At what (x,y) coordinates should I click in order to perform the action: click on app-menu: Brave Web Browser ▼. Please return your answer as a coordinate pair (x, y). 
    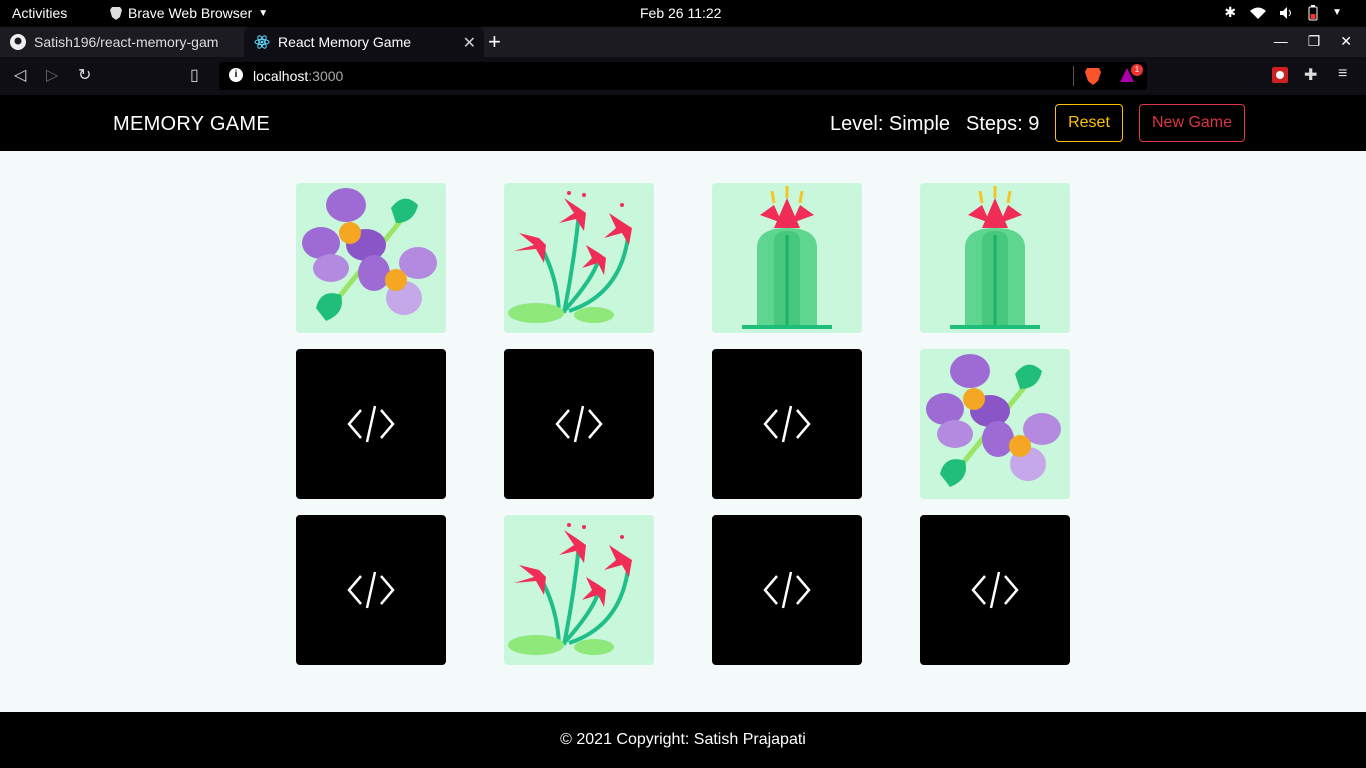
    Looking at the image, I should click on (189, 13).